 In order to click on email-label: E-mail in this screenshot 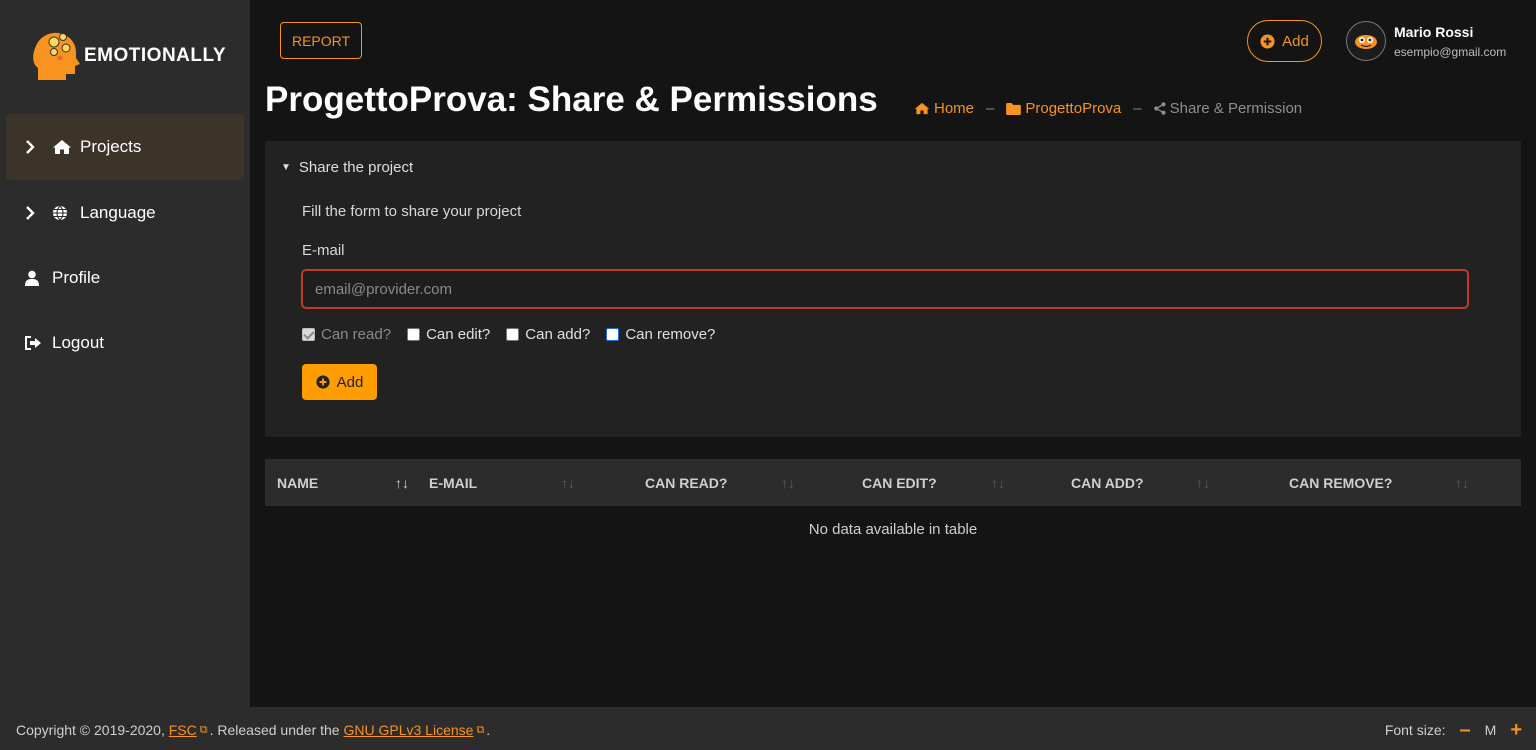, I will do `click(323, 250)`.